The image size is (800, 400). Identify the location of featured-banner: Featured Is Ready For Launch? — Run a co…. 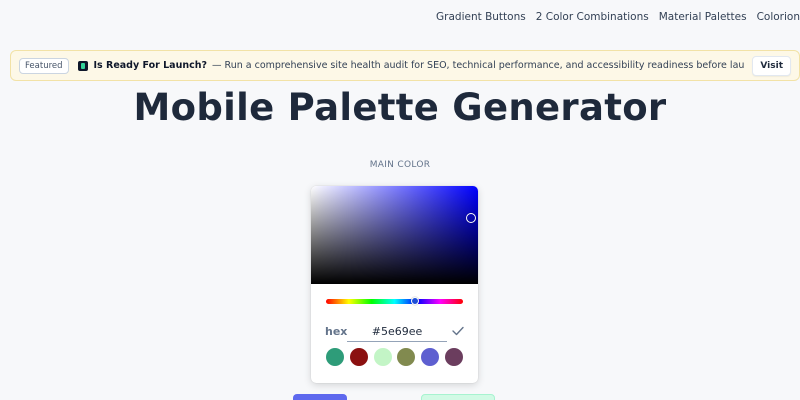
(405, 65).